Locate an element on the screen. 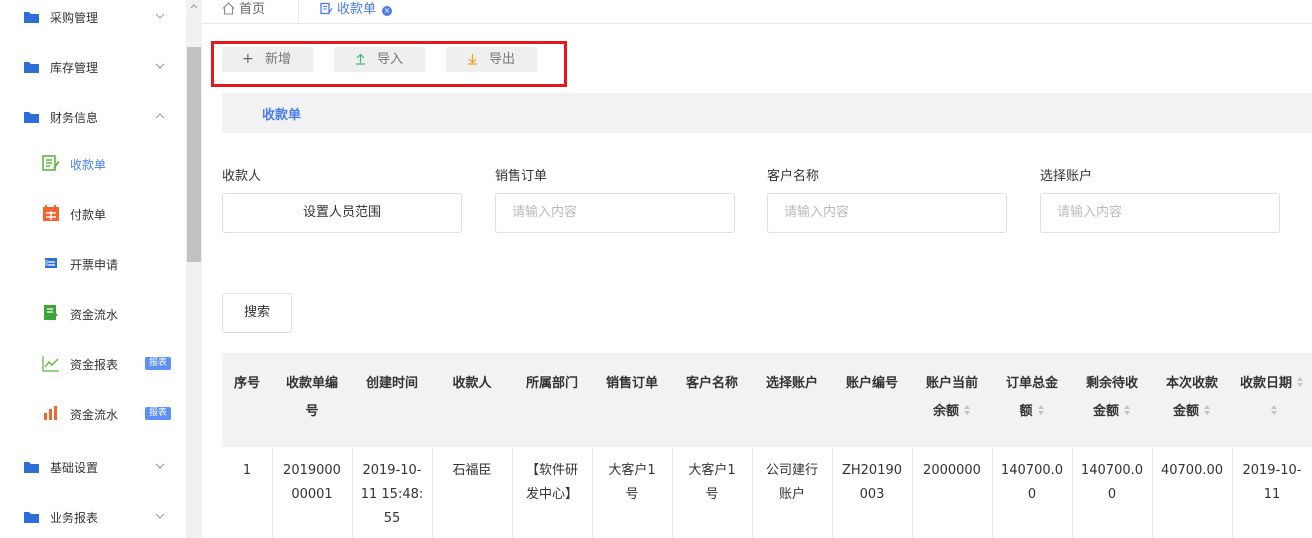 The height and width of the screenshot is (538, 1312). account-input: 请输入内容 is located at coordinates (1160, 213).